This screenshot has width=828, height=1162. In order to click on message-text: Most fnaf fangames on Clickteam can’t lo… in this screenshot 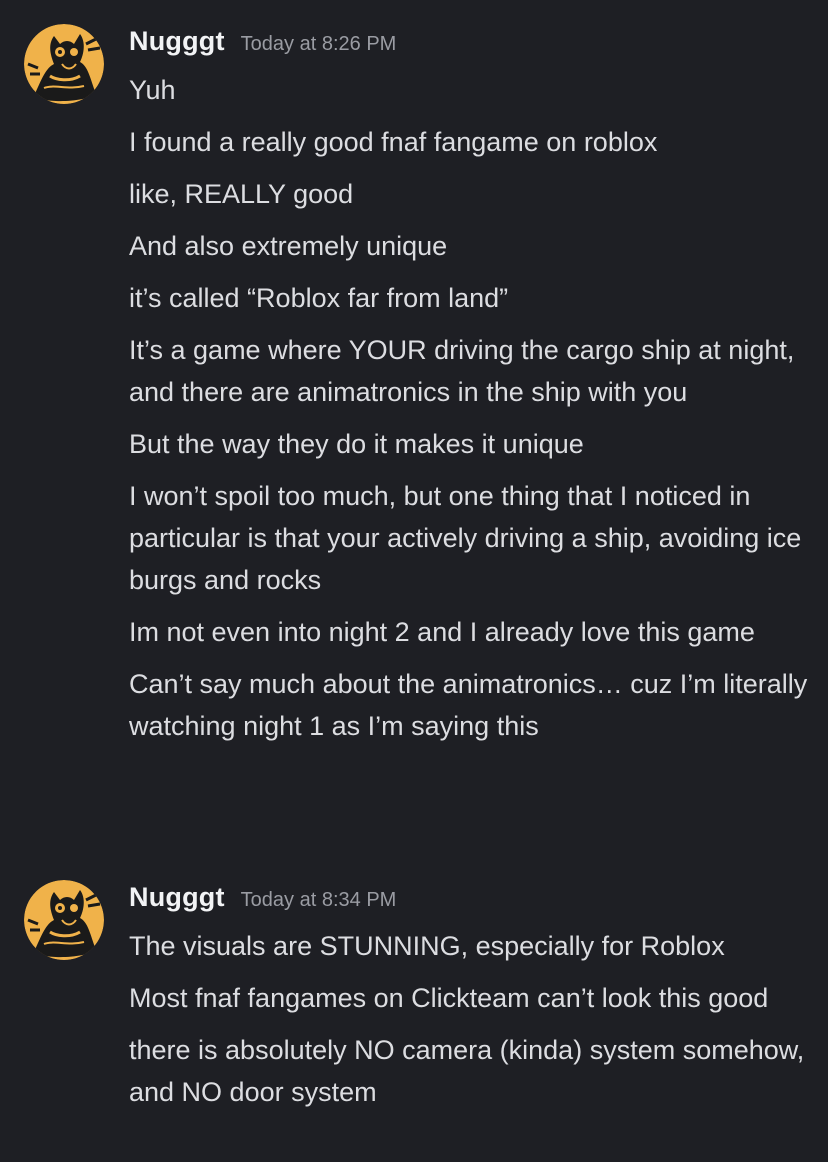, I will do `click(469, 998)`.